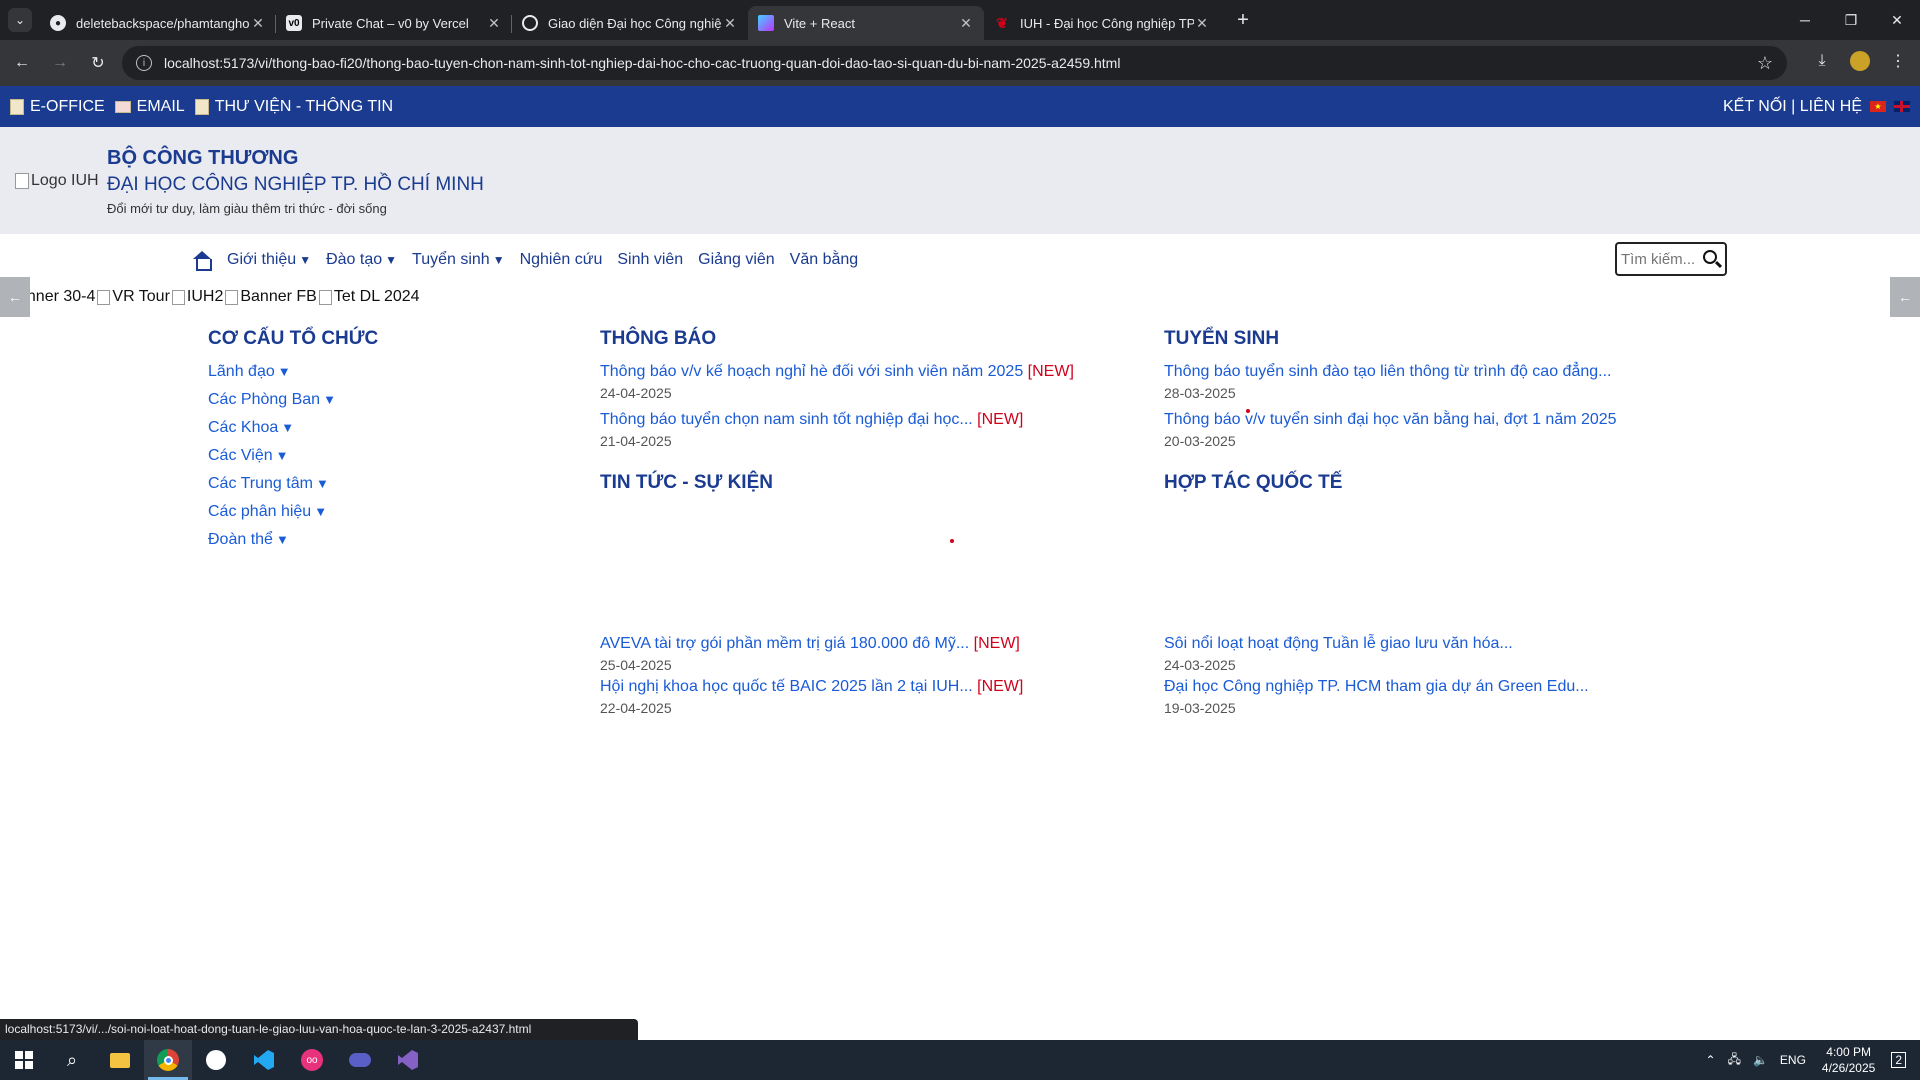  What do you see at coordinates (1711, 1060) in the screenshot?
I see `chevron-up-icon: ⌃` at bounding box center [1711, 1060].